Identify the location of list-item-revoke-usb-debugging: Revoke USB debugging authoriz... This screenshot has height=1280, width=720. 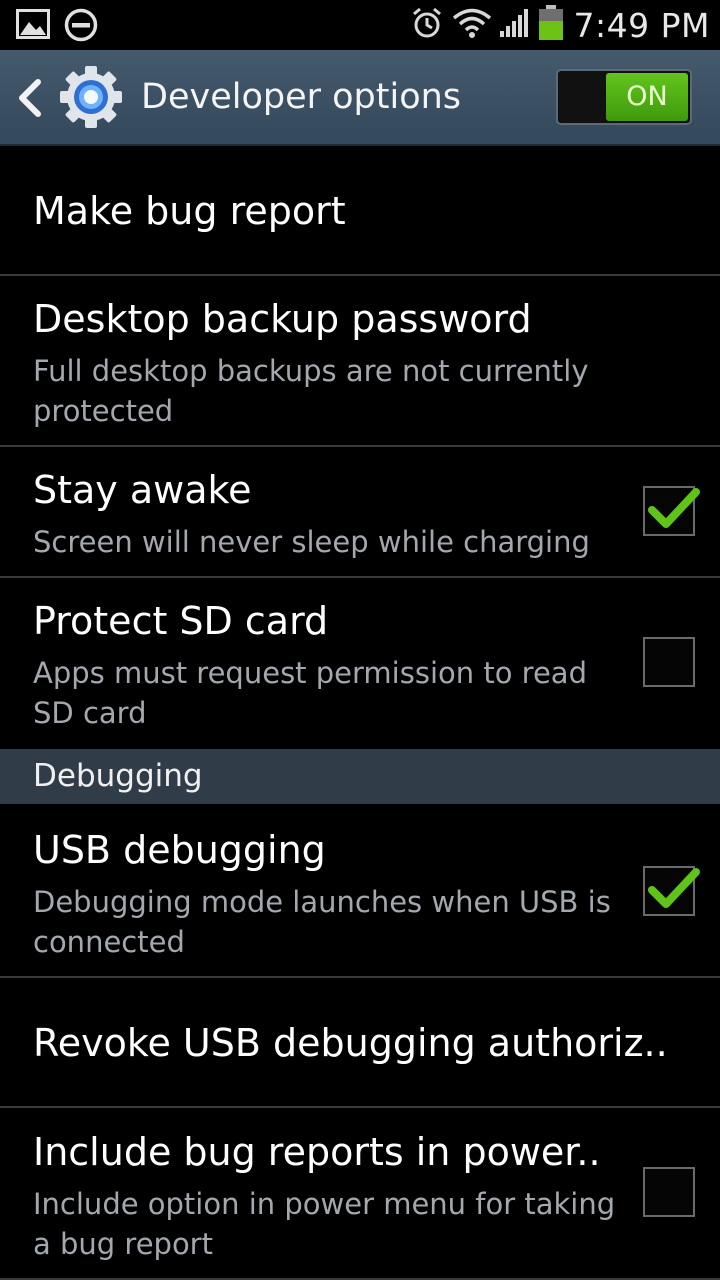
(360, 1043).